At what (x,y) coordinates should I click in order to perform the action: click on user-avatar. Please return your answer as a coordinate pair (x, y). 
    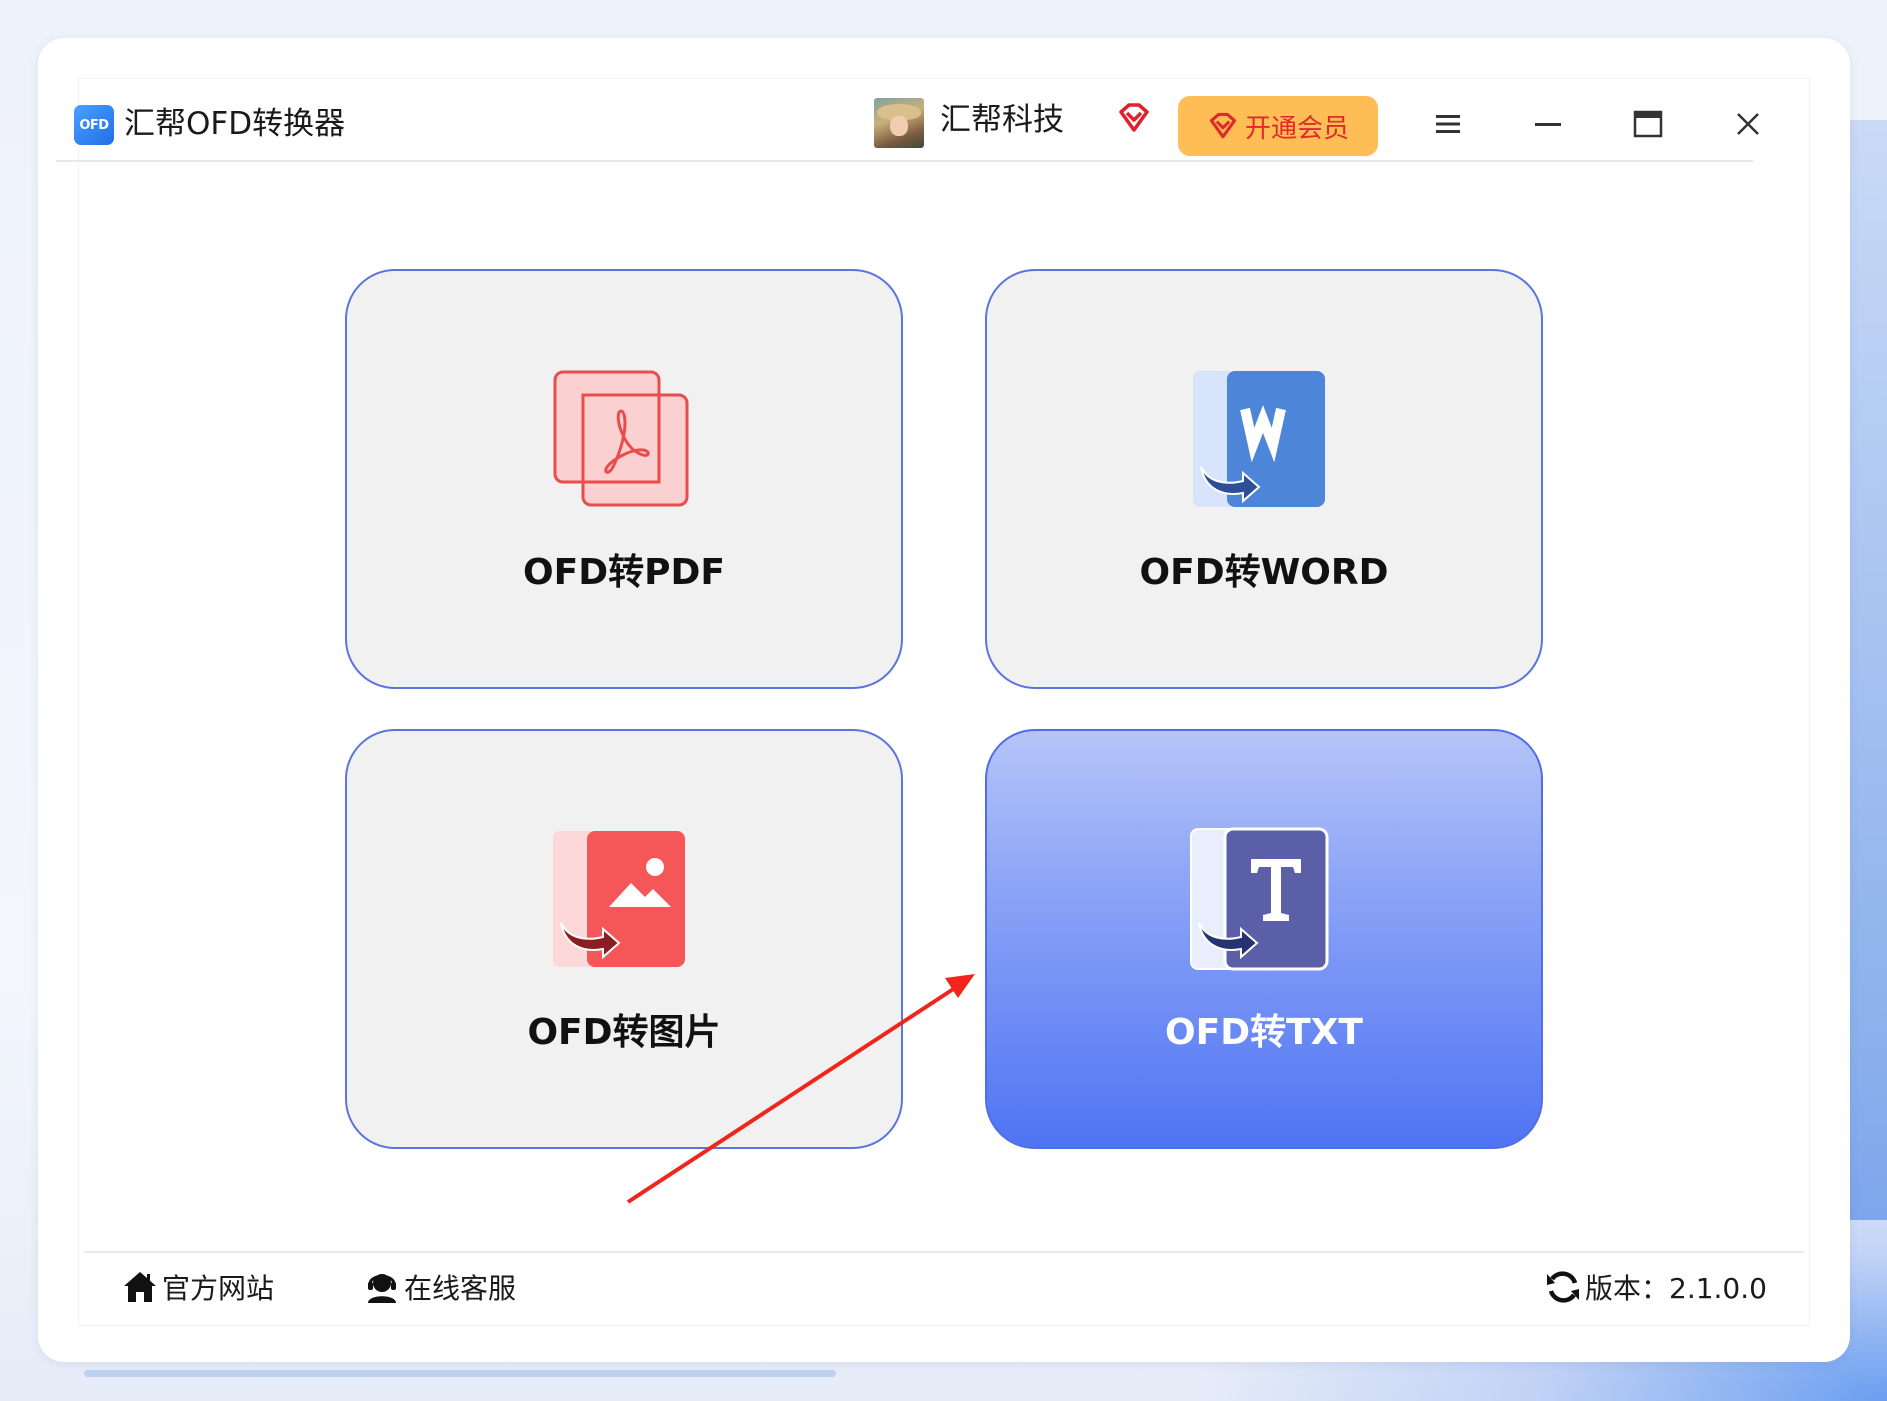
    Looking at the image, I should click on (899, 123).